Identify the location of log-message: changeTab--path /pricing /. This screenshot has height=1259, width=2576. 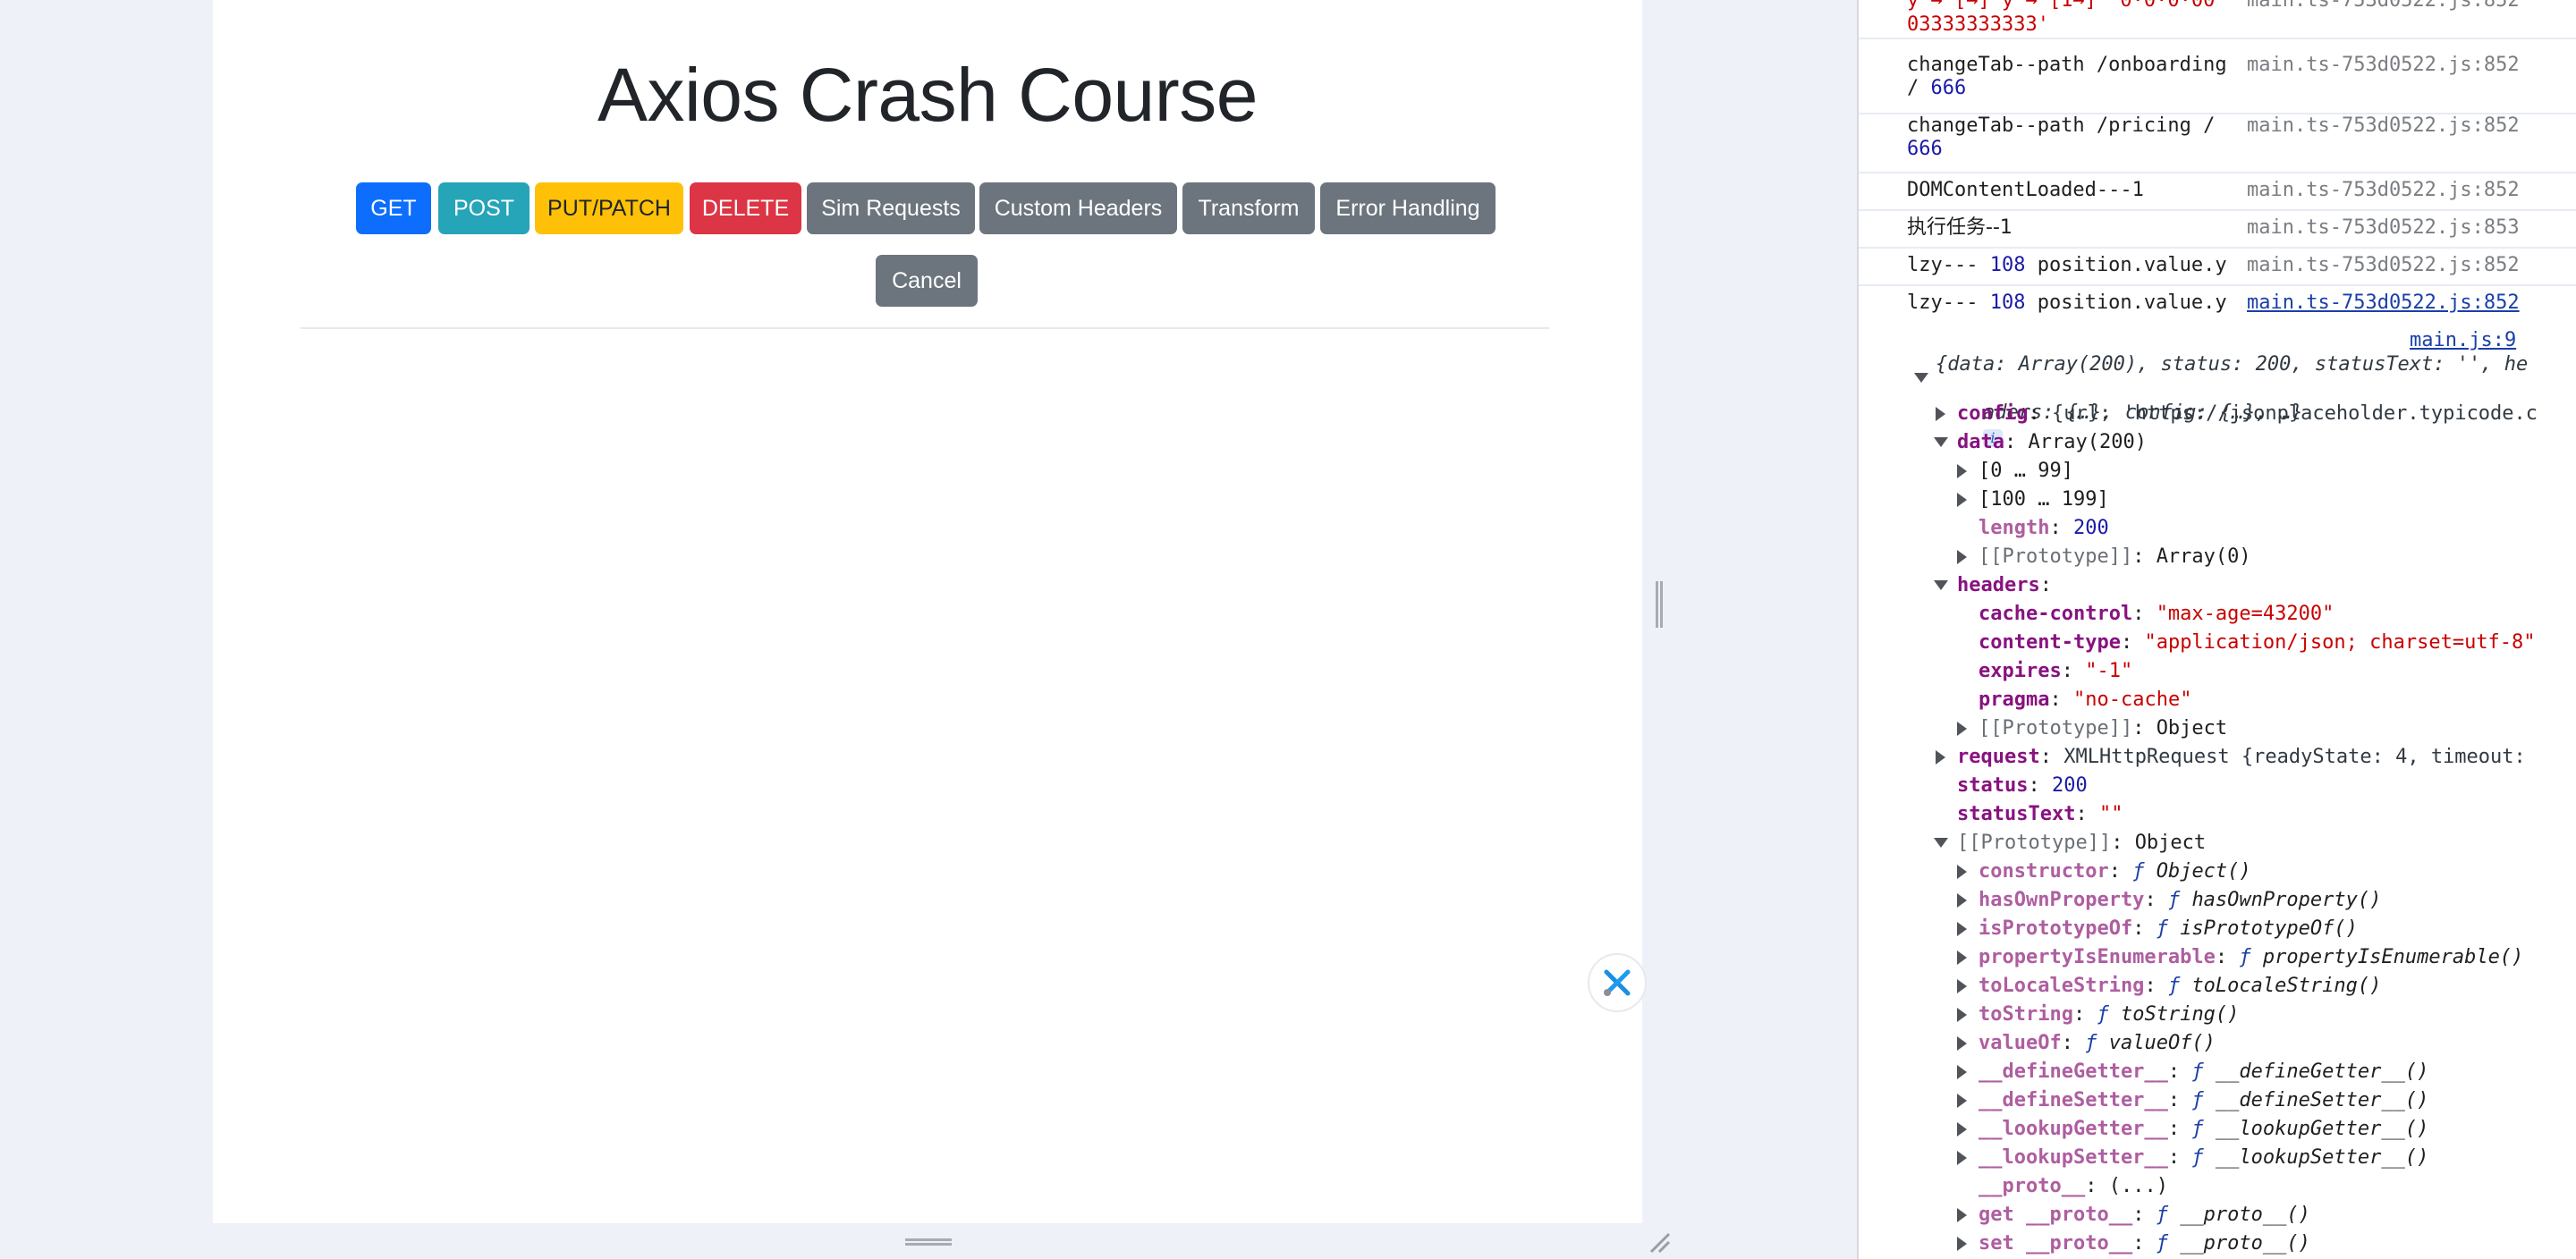
(2061, 125).